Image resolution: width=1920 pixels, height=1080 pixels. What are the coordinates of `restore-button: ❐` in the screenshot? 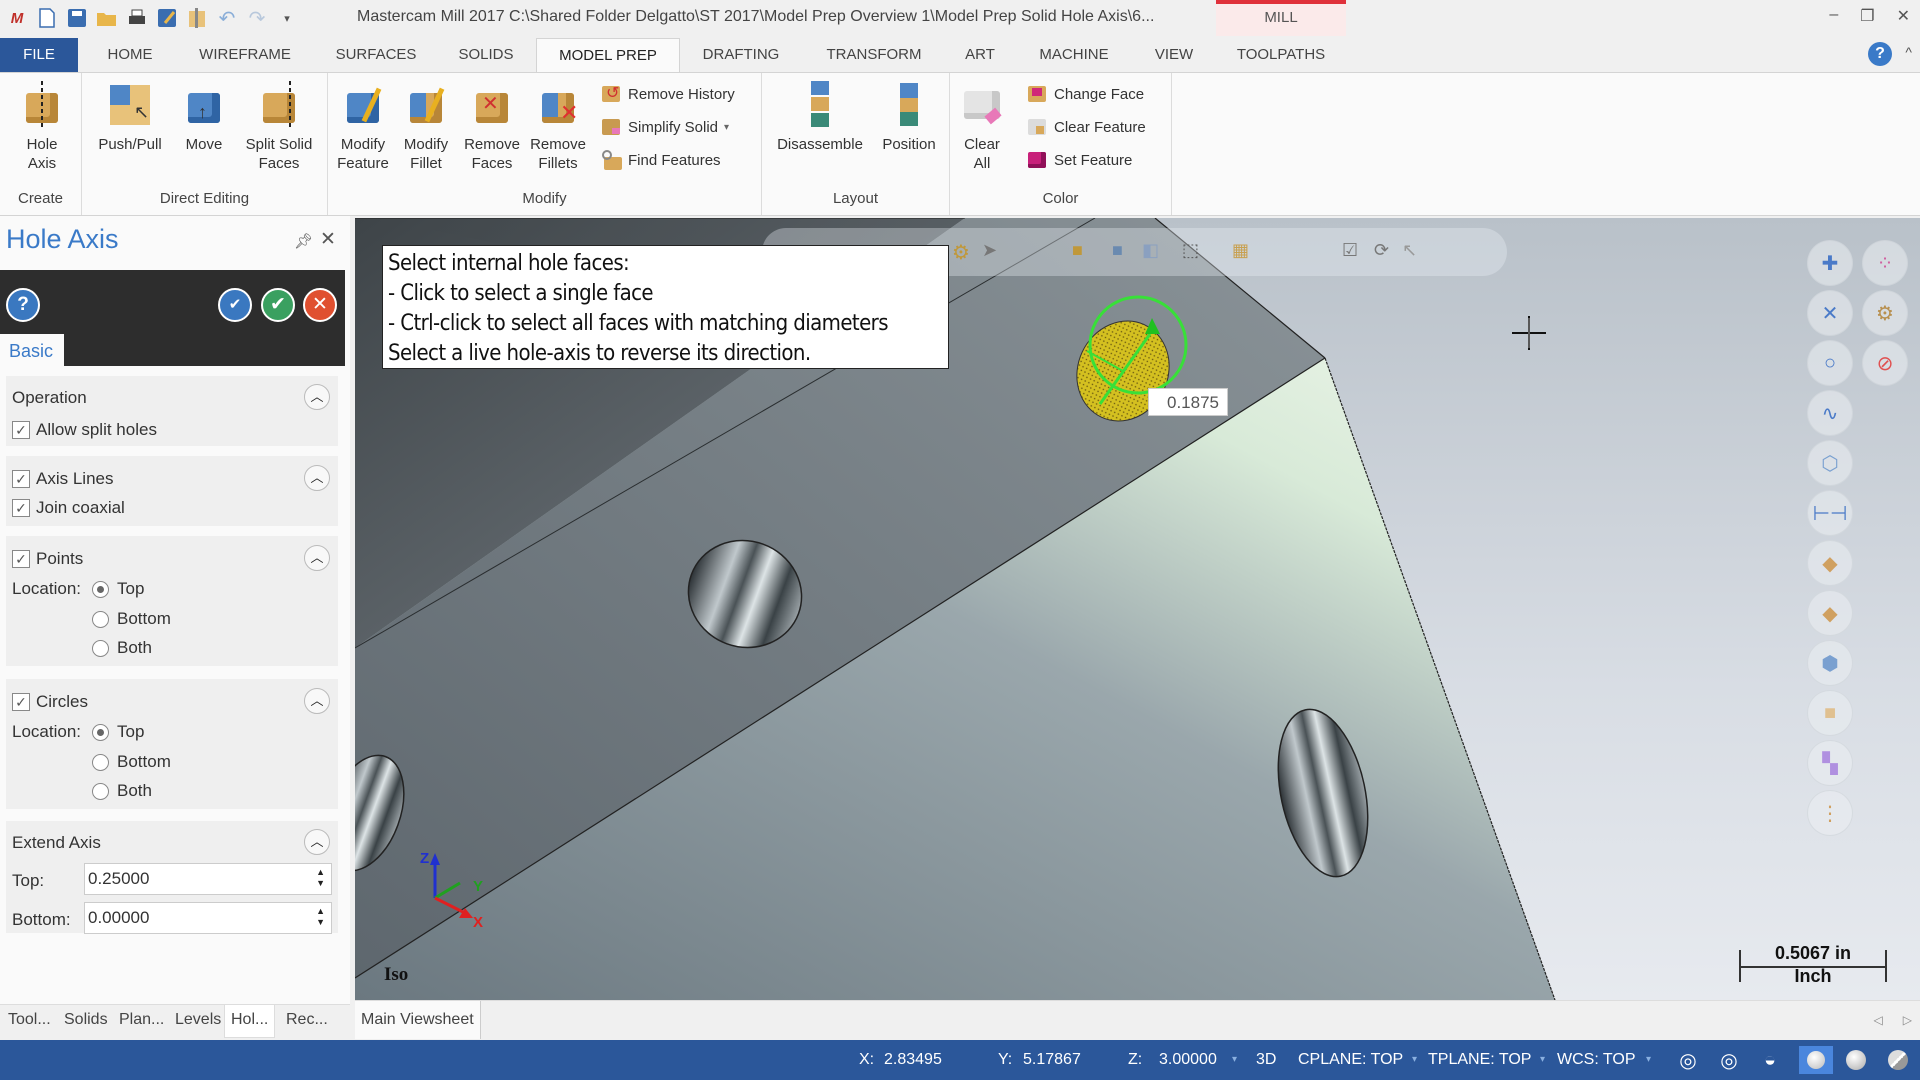 It's located at (1867, 16).